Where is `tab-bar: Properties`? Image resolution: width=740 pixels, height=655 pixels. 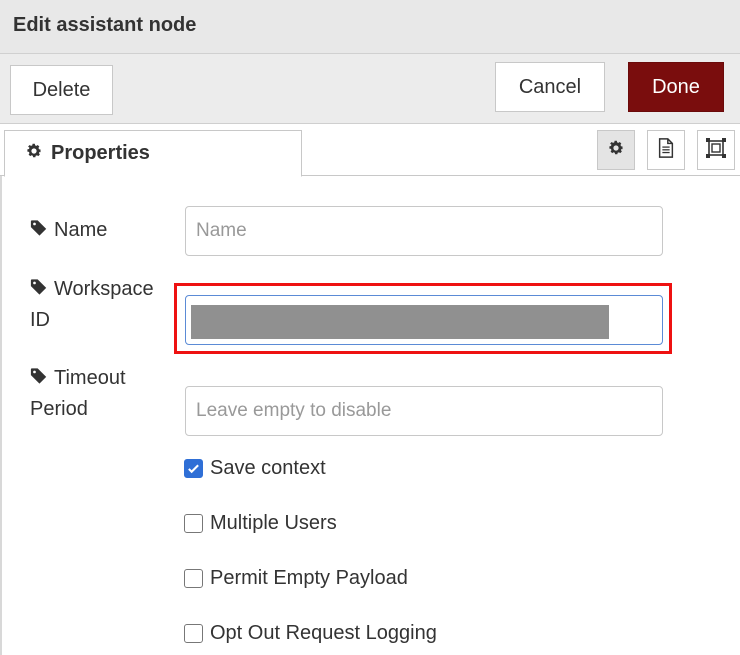 tab-bar: Properties is located at coordinates (370, 150).